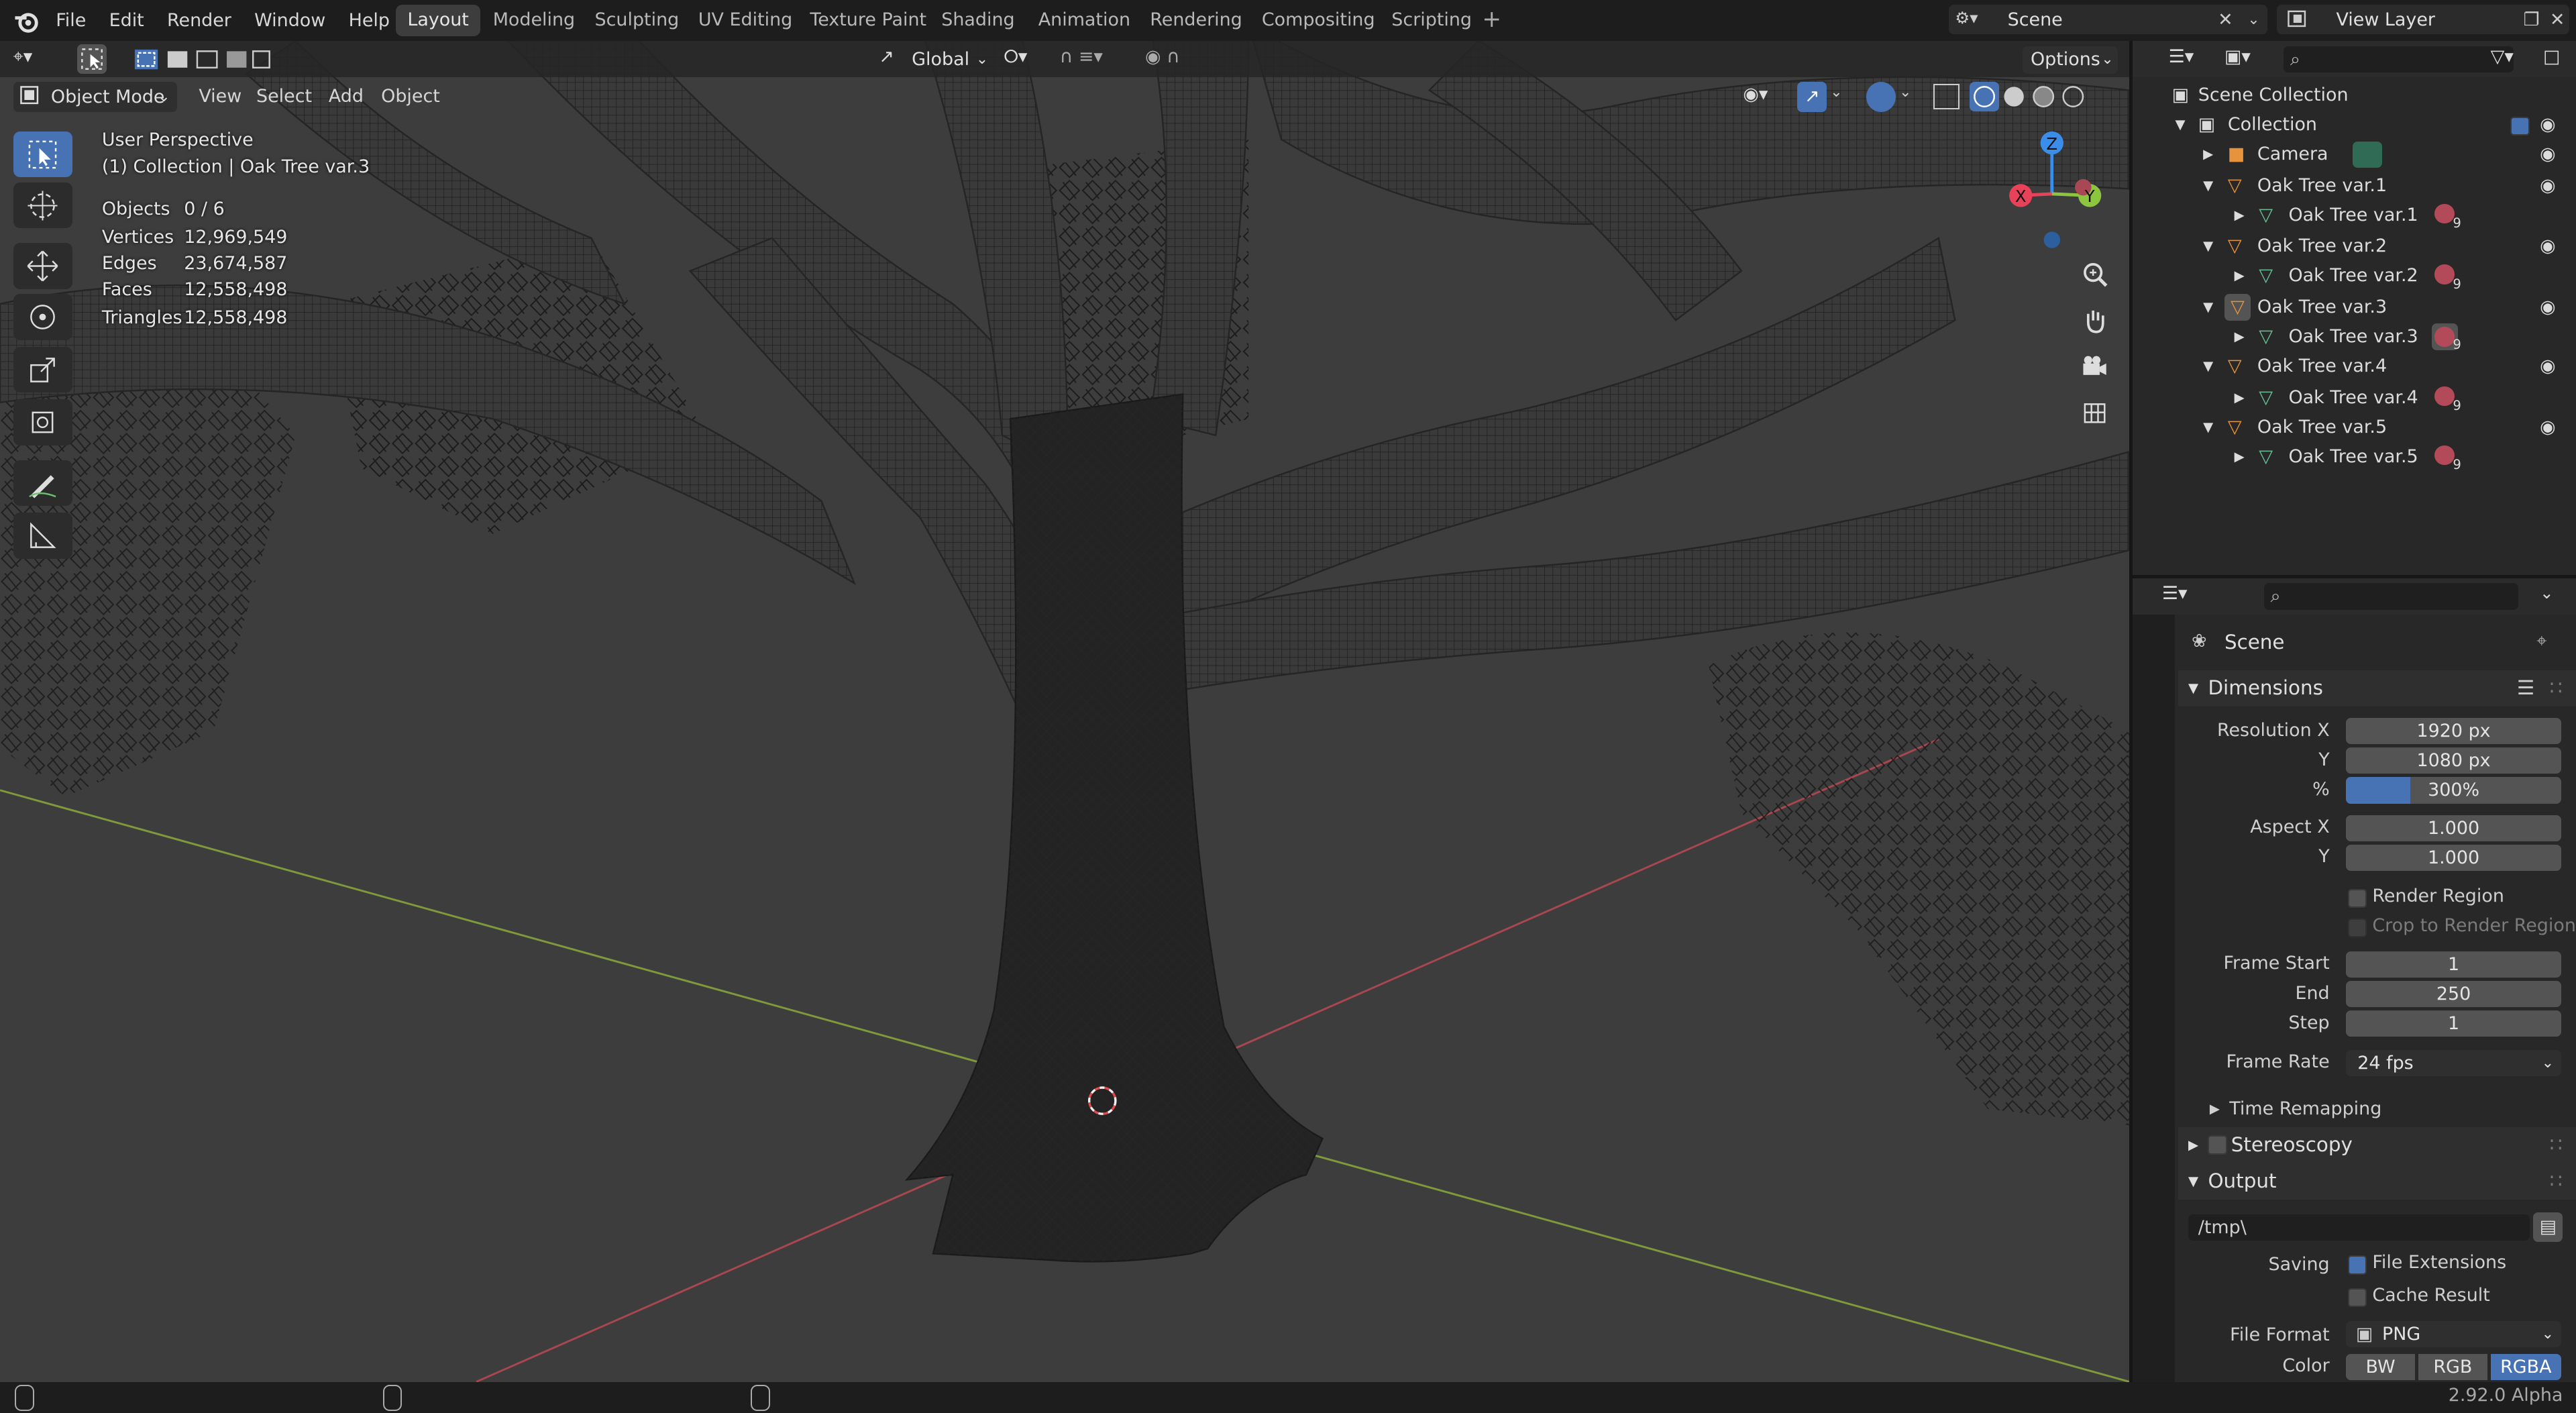  Describe the element at coordinates (26, 21) in the screenshot. I see `blender-logo-icon` at that location.